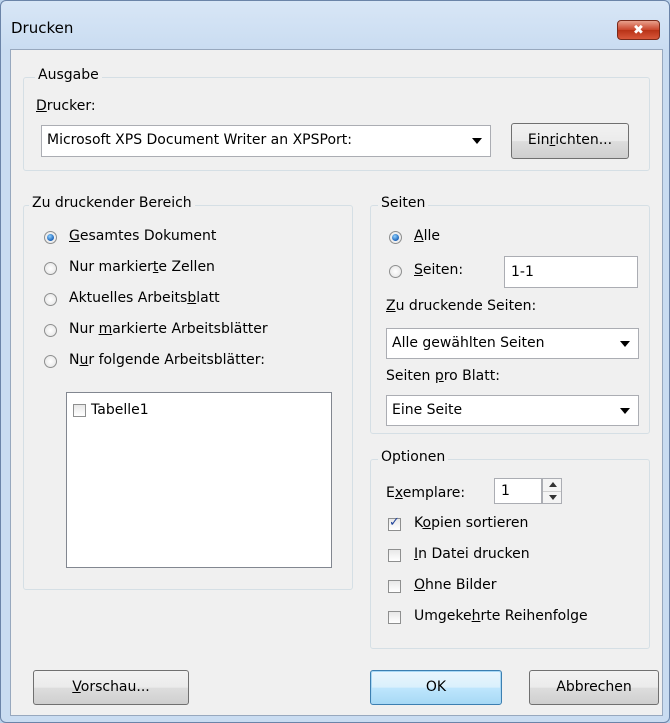  Describe the element at coordinates (50, 237) in the screenshot. I see `radio-entire-document` at that location.